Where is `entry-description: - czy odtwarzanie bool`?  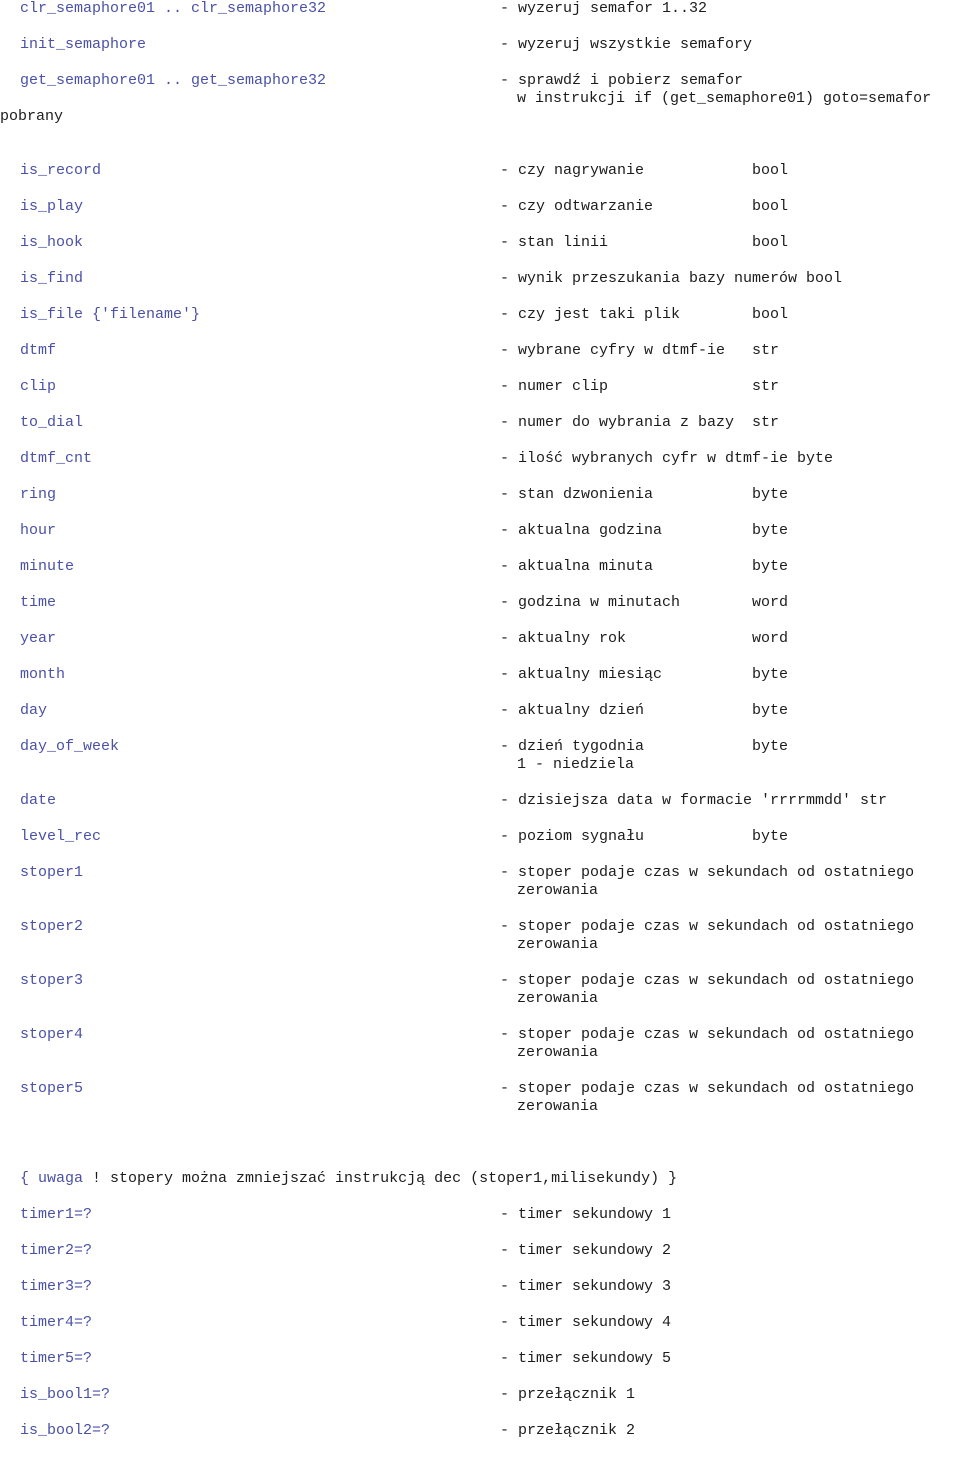
entry-description: - czy odtwarzanie bool is located at coordinates (644, 206).